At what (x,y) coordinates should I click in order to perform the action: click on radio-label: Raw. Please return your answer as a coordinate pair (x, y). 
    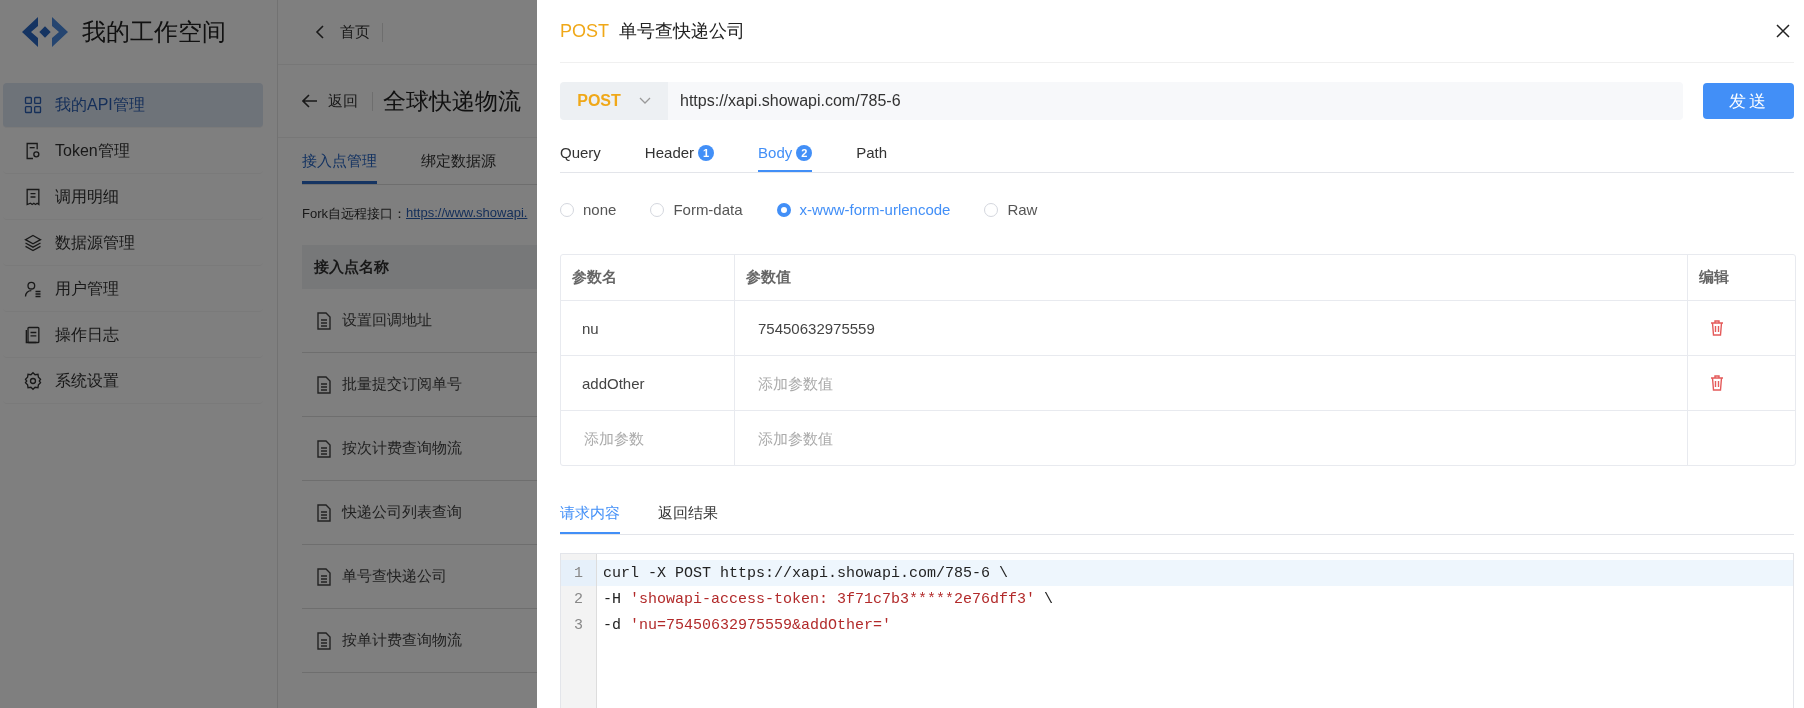
    Looking at the image, I should click on (1022, 209).